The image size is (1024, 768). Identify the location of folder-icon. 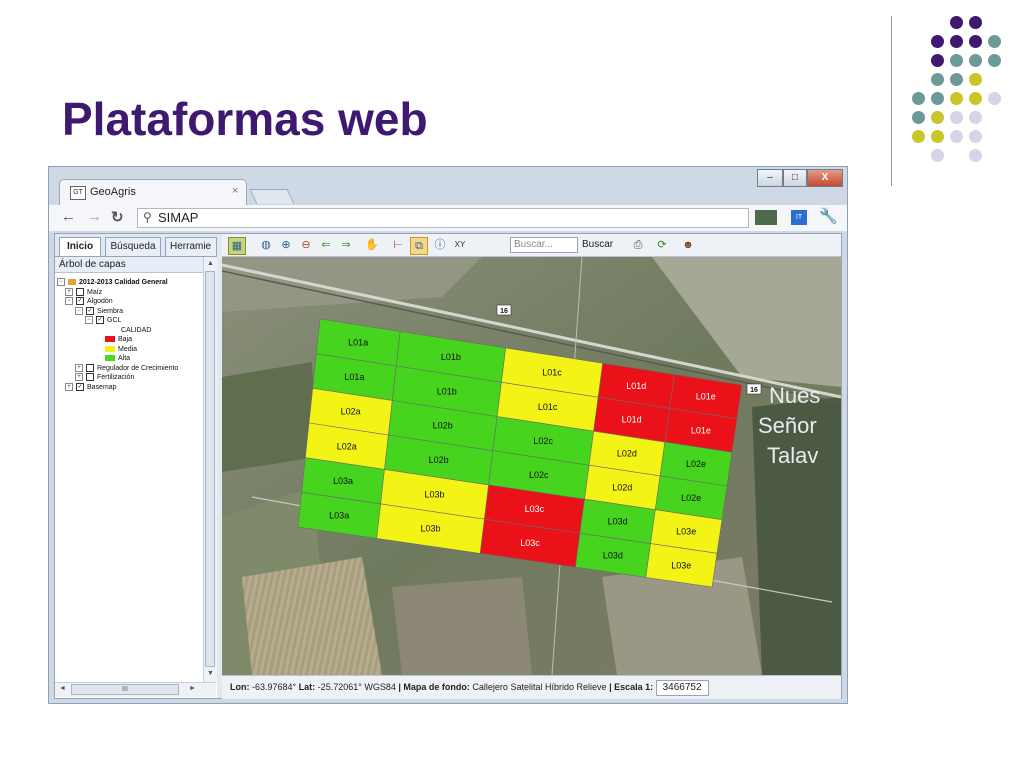
(72, 282).